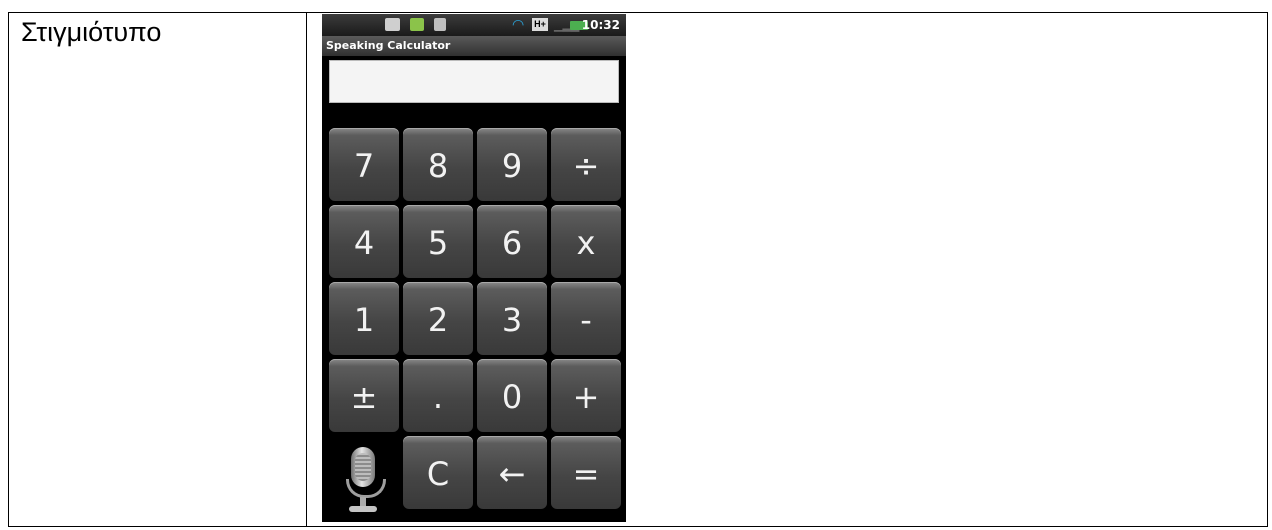 The width and height of the screenshot is (1272, 530). Describe the element at coordinates (512, 395) in the screenshot. I see `key-0: 0` at that location.